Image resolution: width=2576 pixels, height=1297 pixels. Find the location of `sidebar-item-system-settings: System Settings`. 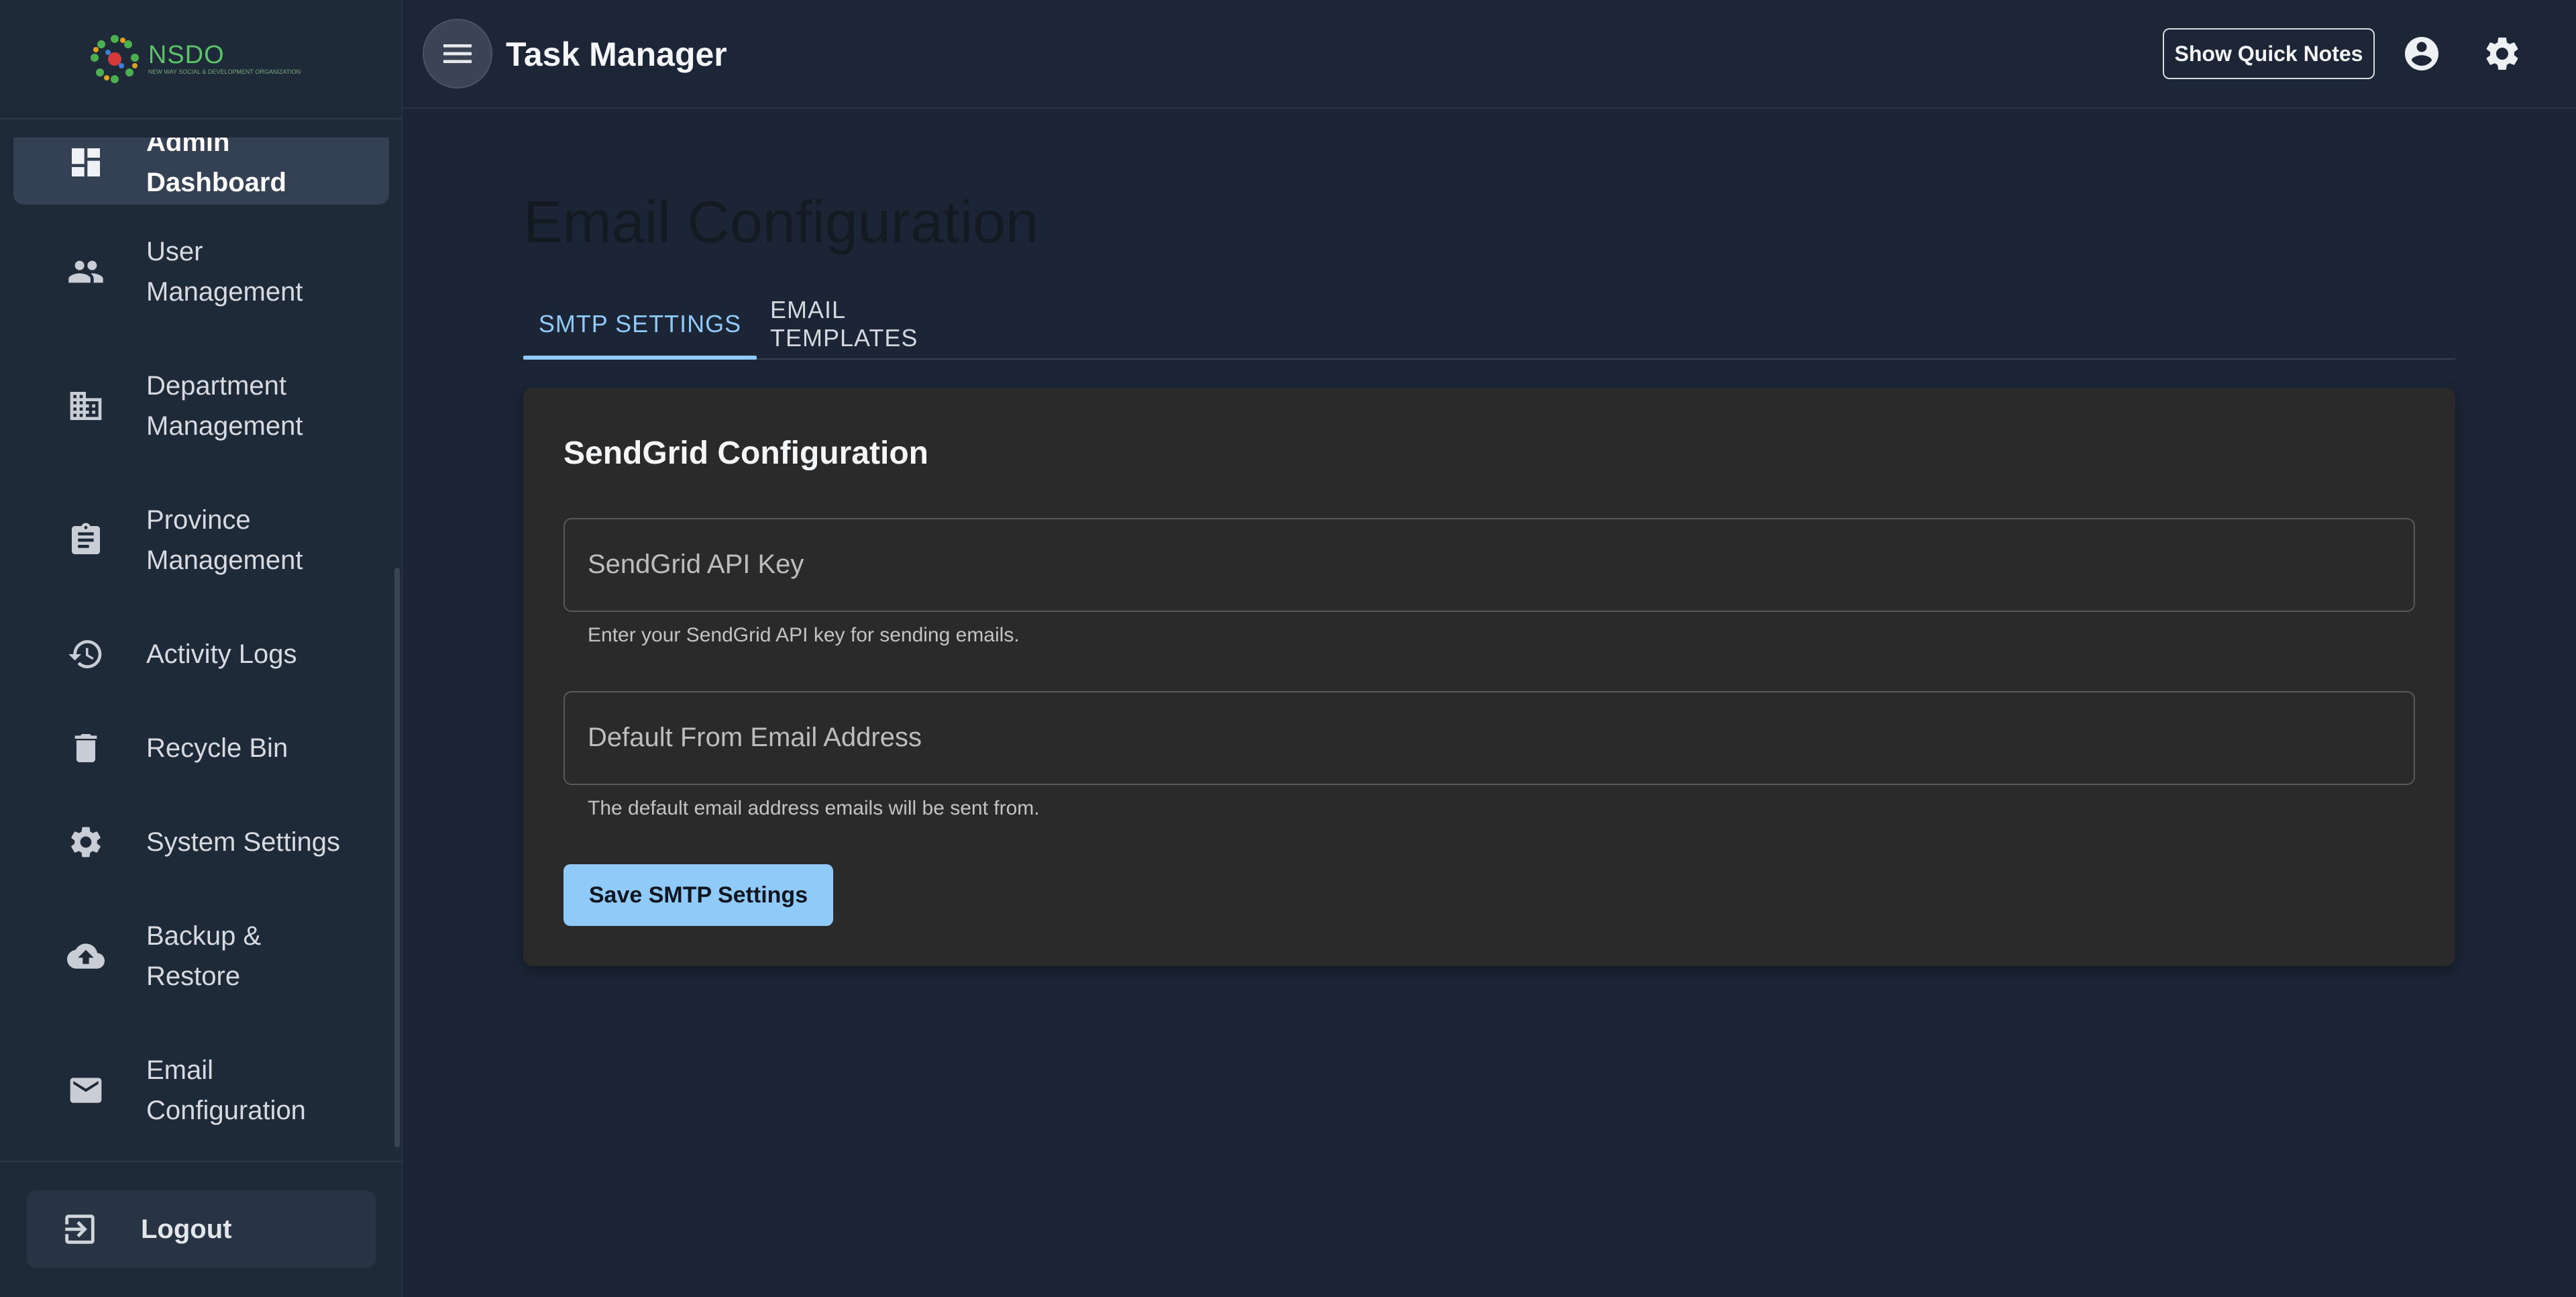

sidebar-item-system-settings: System Settings is located at coordinates (201, 842).